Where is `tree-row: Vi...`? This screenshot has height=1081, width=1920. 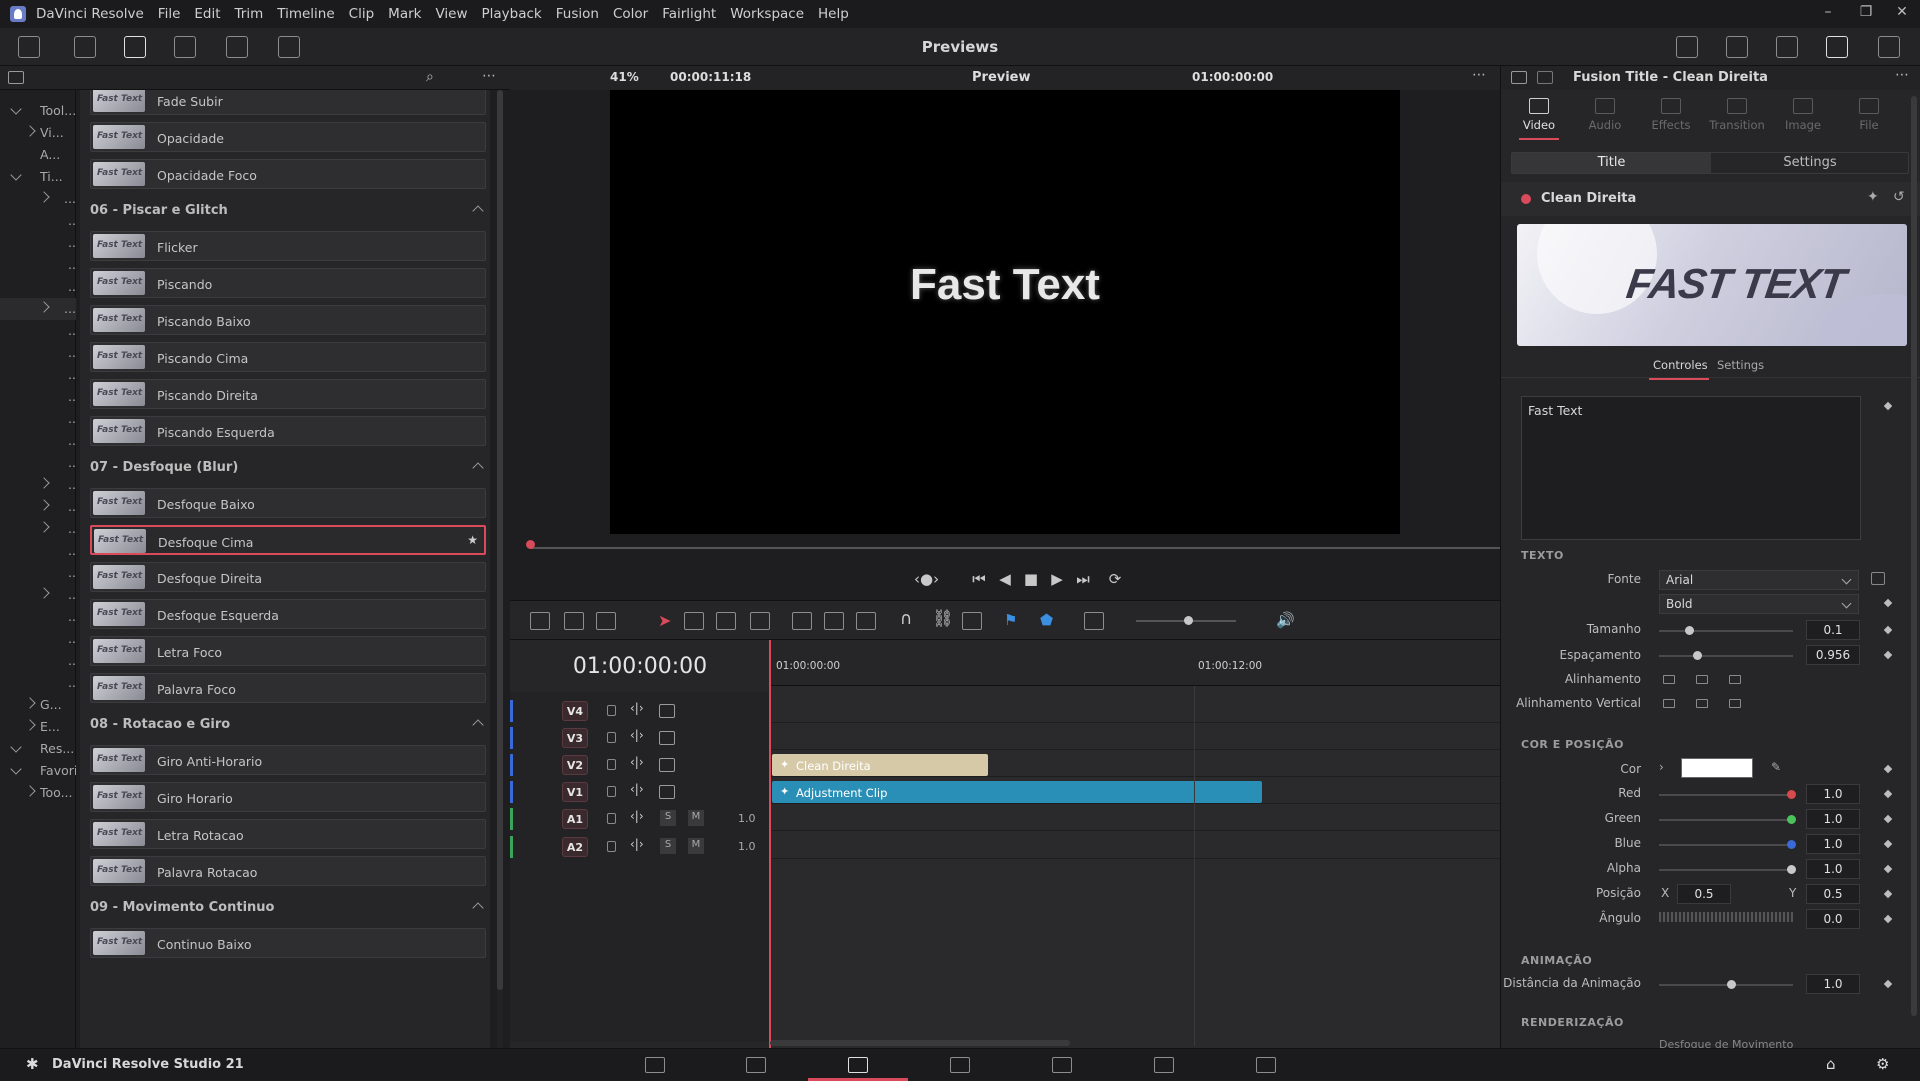 tree-row: Vi... is located at coordinates (38, 133).